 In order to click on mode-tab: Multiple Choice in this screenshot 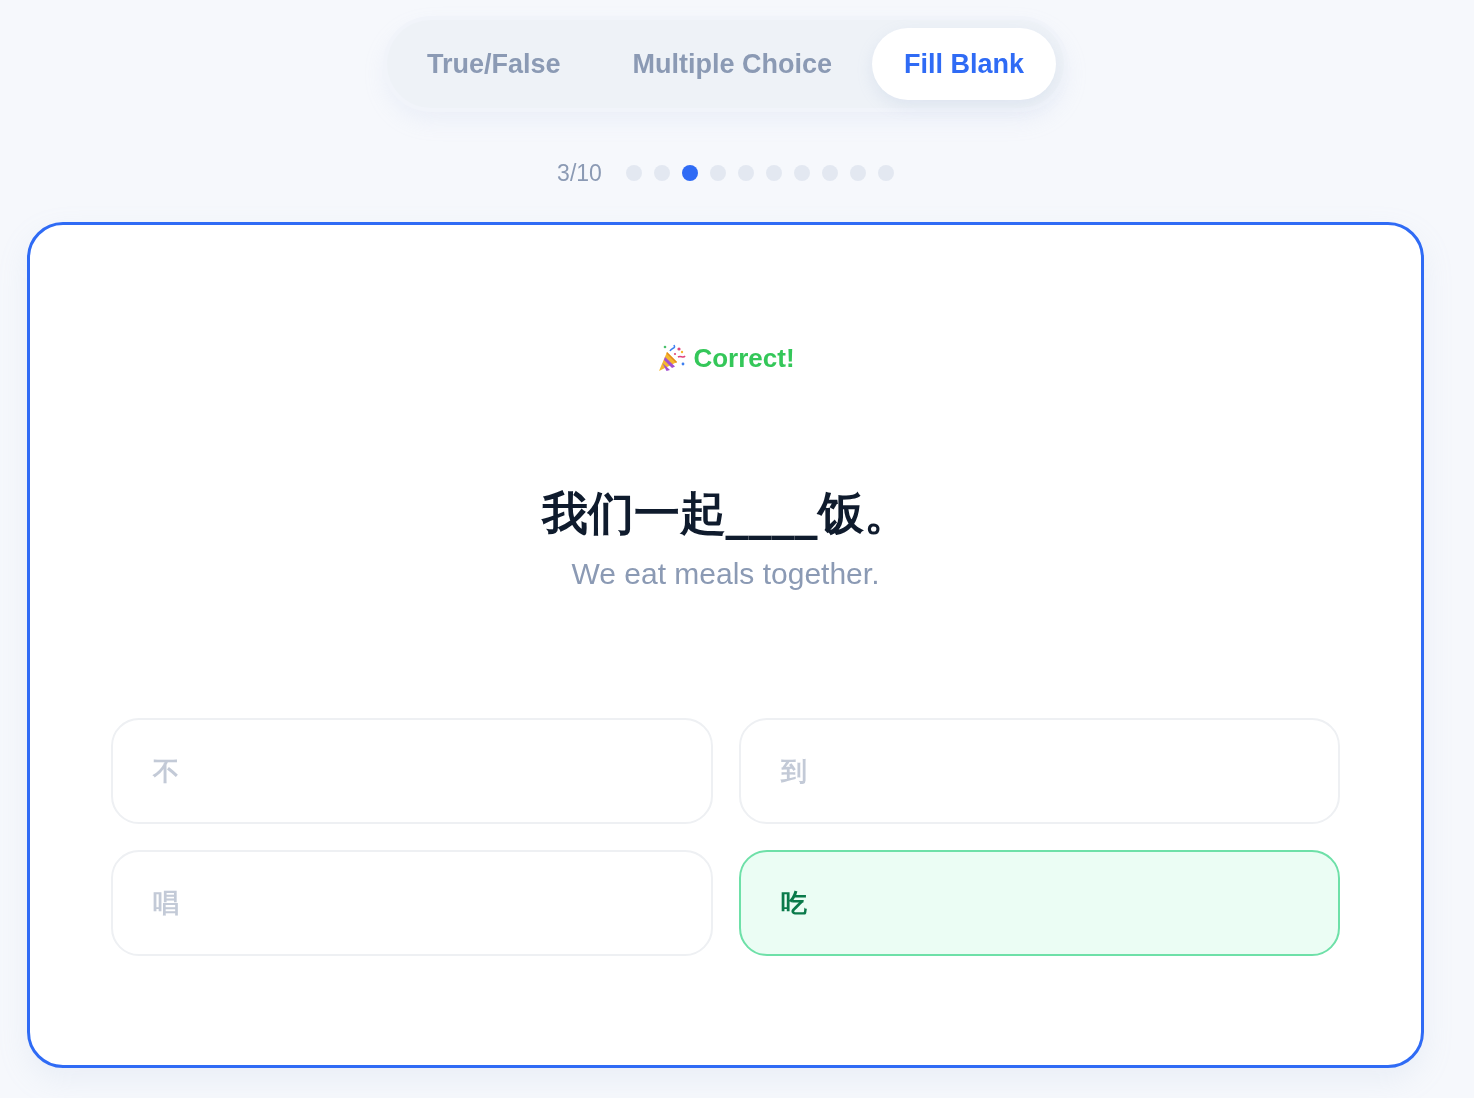, I will do `click(732, 64)`.